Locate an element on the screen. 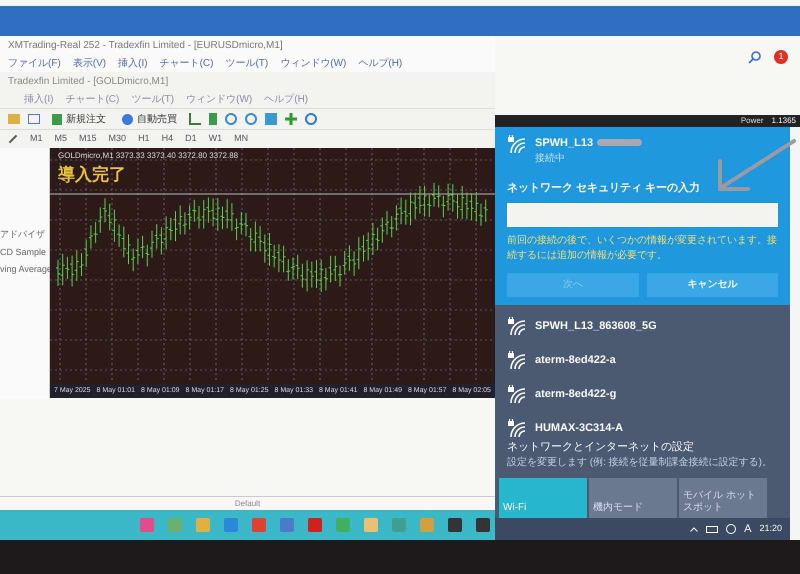 The image size is (800, 574). timeframe-button: H1 is located at coordinates (144, 139).